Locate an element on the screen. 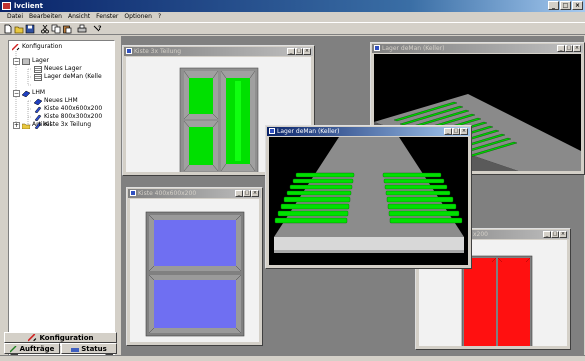 The image size is (585, 361). tree-item-kiste-800: Kiste 800x300x200 is located at coordinates (68, 117).